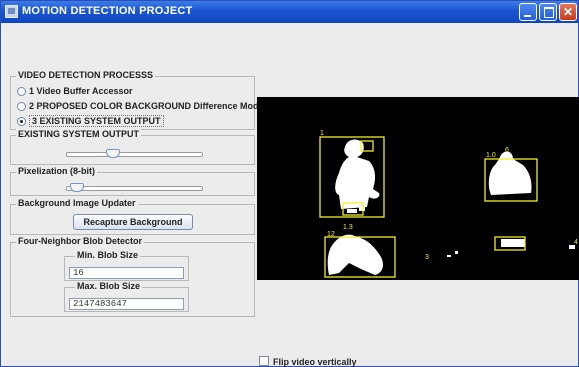  I want to click on group-legend: Four-Neighbor Blob Detector, so click(80, 241).